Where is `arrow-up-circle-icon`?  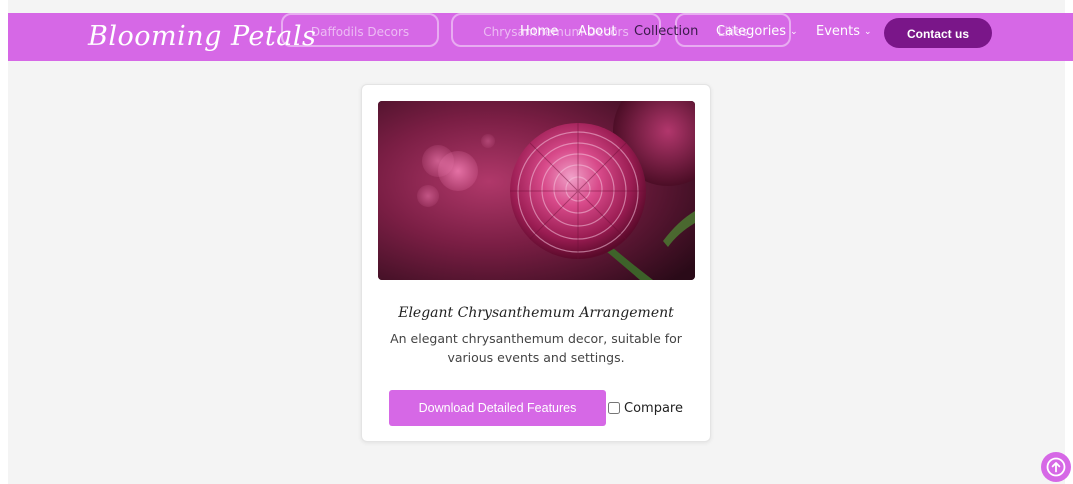 arrow-up-circle-icon is located at coordinates (1056, 467).